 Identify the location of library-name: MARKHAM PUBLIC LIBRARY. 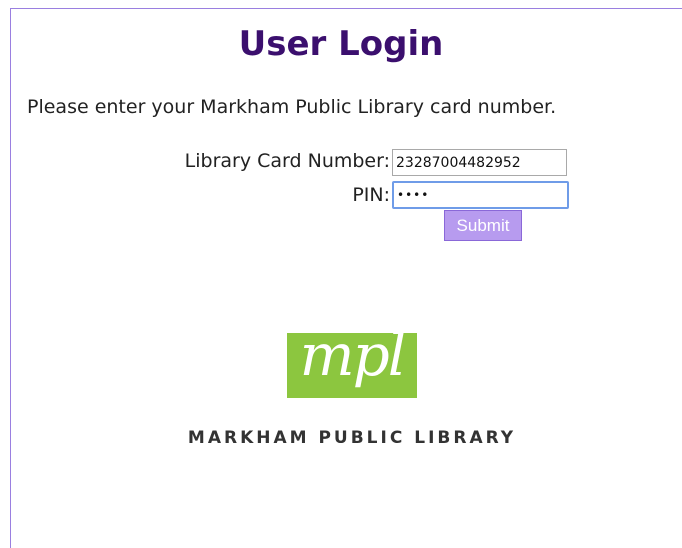
(352, 438).